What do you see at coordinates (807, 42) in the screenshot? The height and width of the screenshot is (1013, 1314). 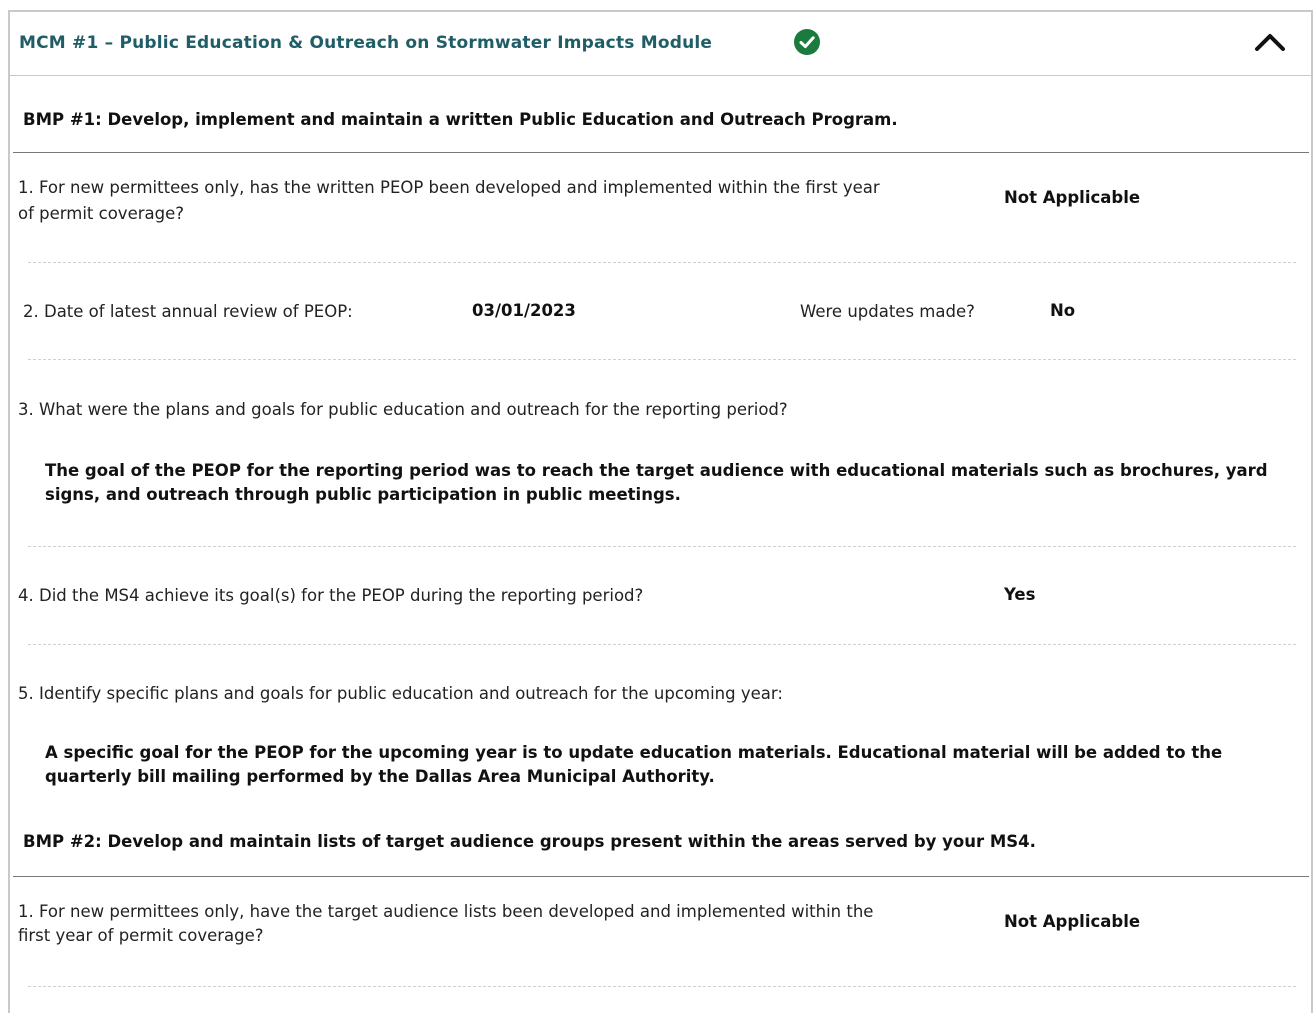 I see `check-circle-icon` at bounding box center [807, 42].